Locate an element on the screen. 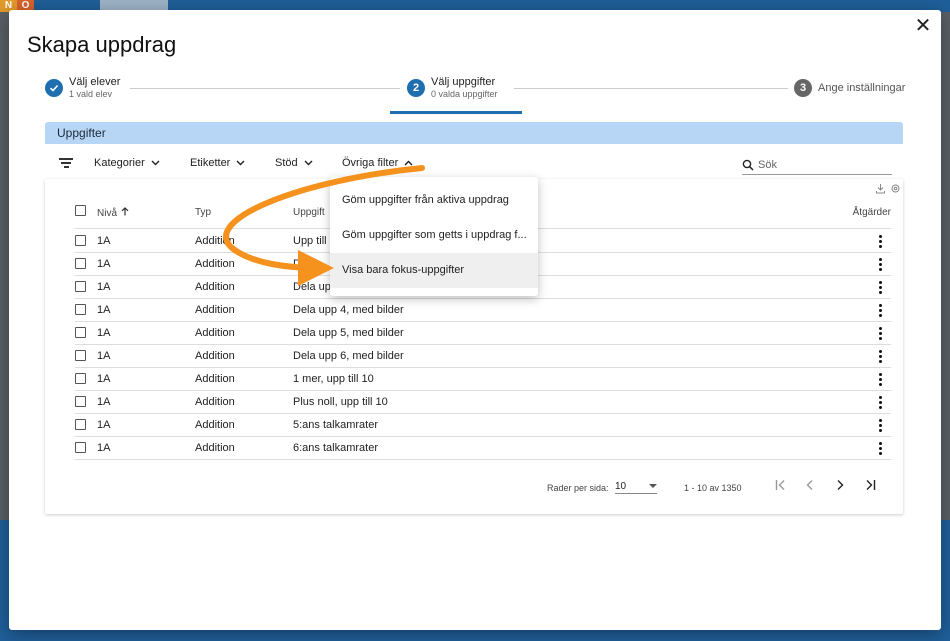  pagination: Rader per sida: 10 1 - 10 av 1350 is located at coordinates (474, 490).